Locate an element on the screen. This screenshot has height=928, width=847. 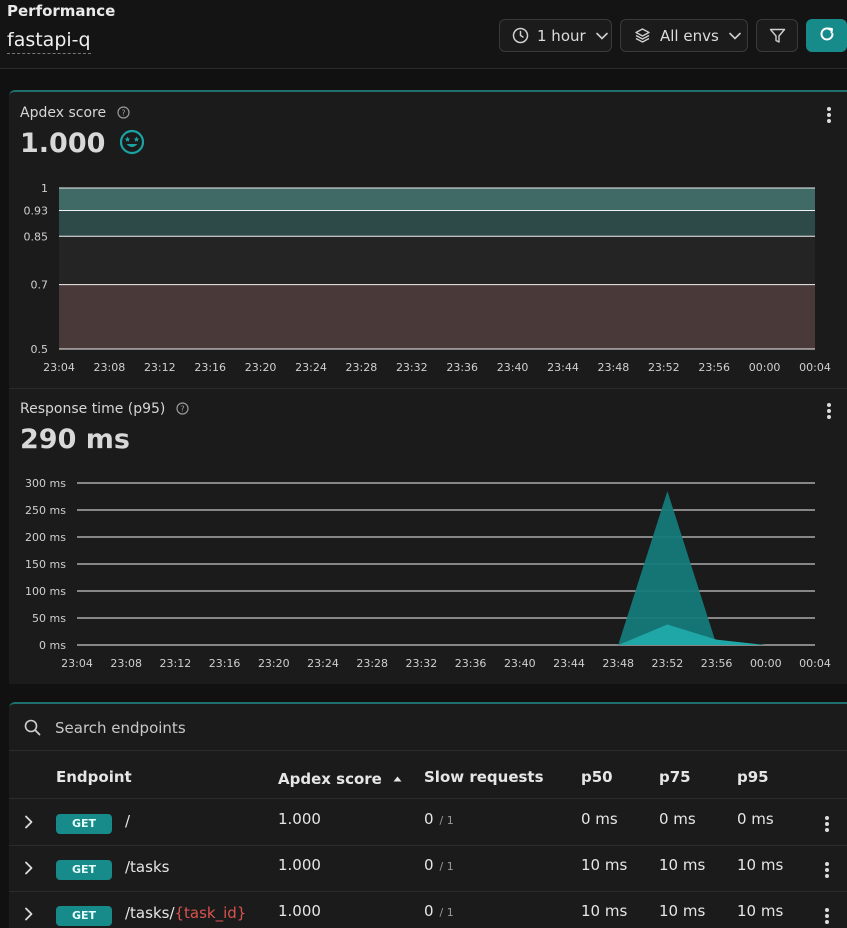
p75-cell: 10 ms is located at coordinates (682, 911).